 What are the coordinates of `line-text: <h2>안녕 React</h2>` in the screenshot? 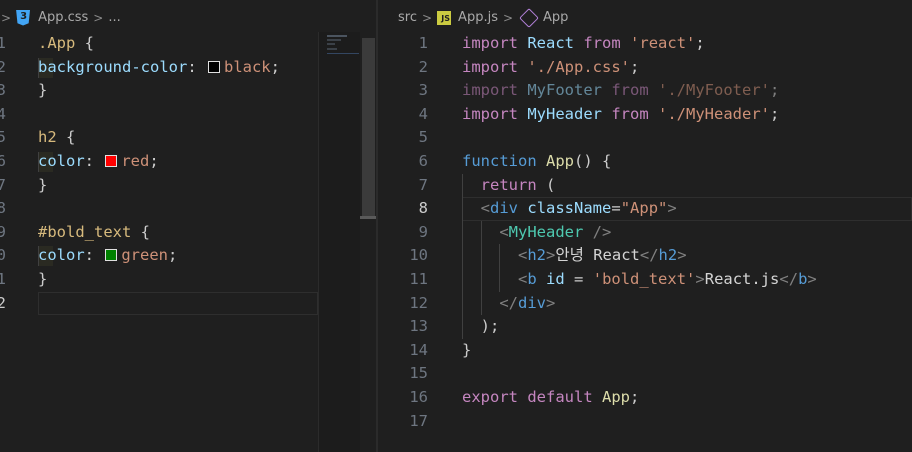 It's located at (602, 255).